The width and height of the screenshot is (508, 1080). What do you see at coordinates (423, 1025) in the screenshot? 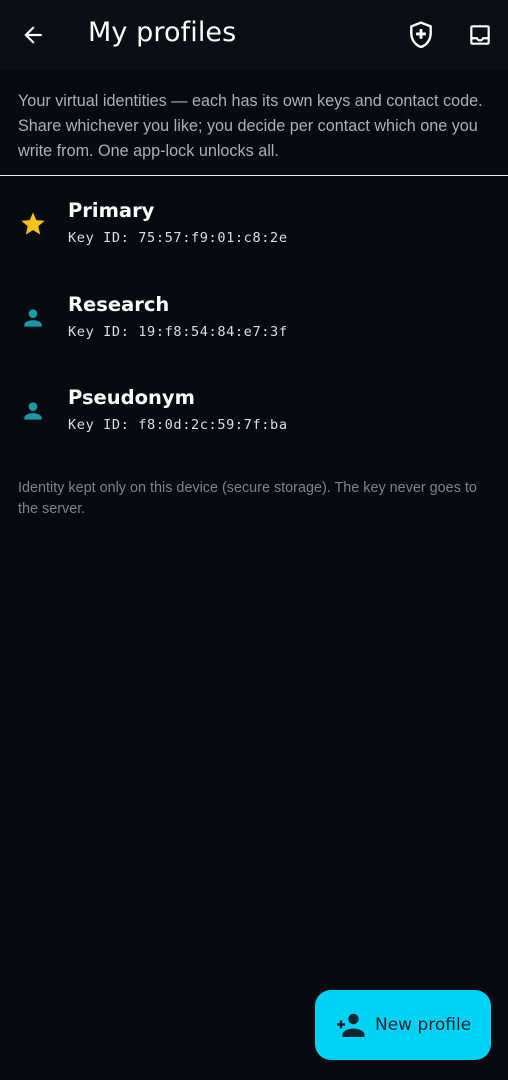
I see `new-profile-label: New profile` at bounding box center [423, 1025].